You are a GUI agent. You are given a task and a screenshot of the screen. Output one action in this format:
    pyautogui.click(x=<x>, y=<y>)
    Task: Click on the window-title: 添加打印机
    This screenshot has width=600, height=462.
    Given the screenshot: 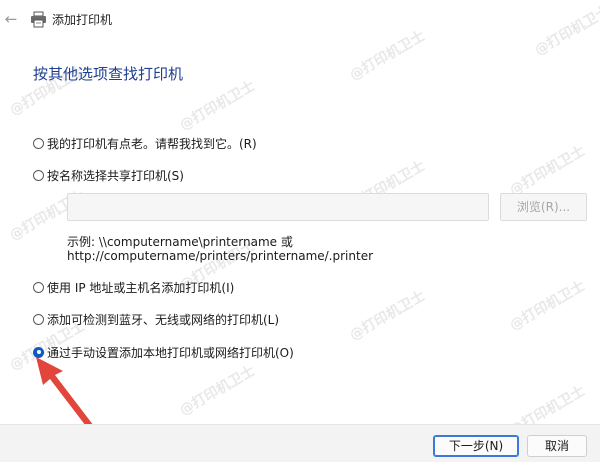 What is the action you would take?
    pyautogui.click(x=82, y=20)
    